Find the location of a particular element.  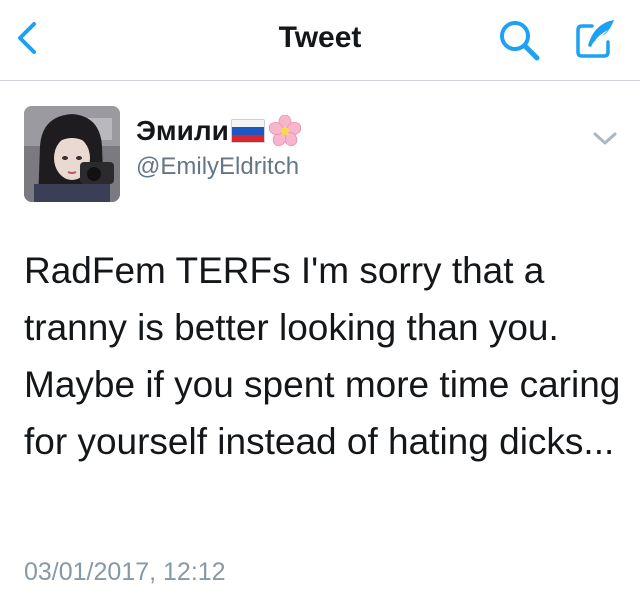

display-name: Эмили is located at coordinates (182, 130).